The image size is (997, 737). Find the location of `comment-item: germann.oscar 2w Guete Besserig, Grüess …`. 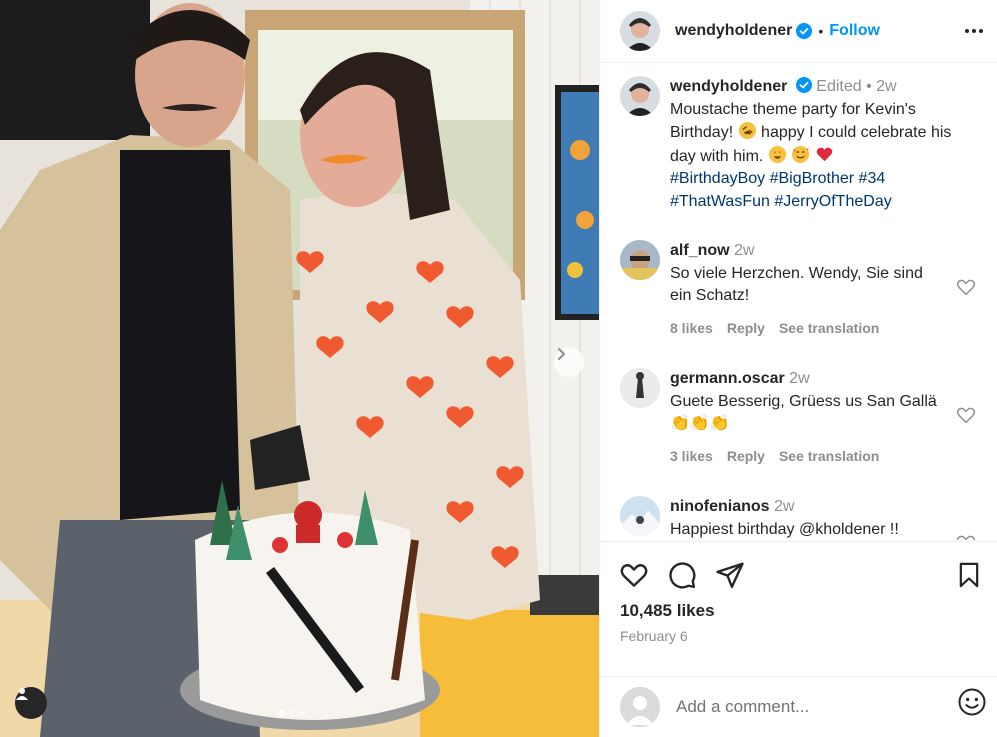

comment-item: germann.oscar 2w Guete Besserig, Grüess … is located at coordinates (798, 417).